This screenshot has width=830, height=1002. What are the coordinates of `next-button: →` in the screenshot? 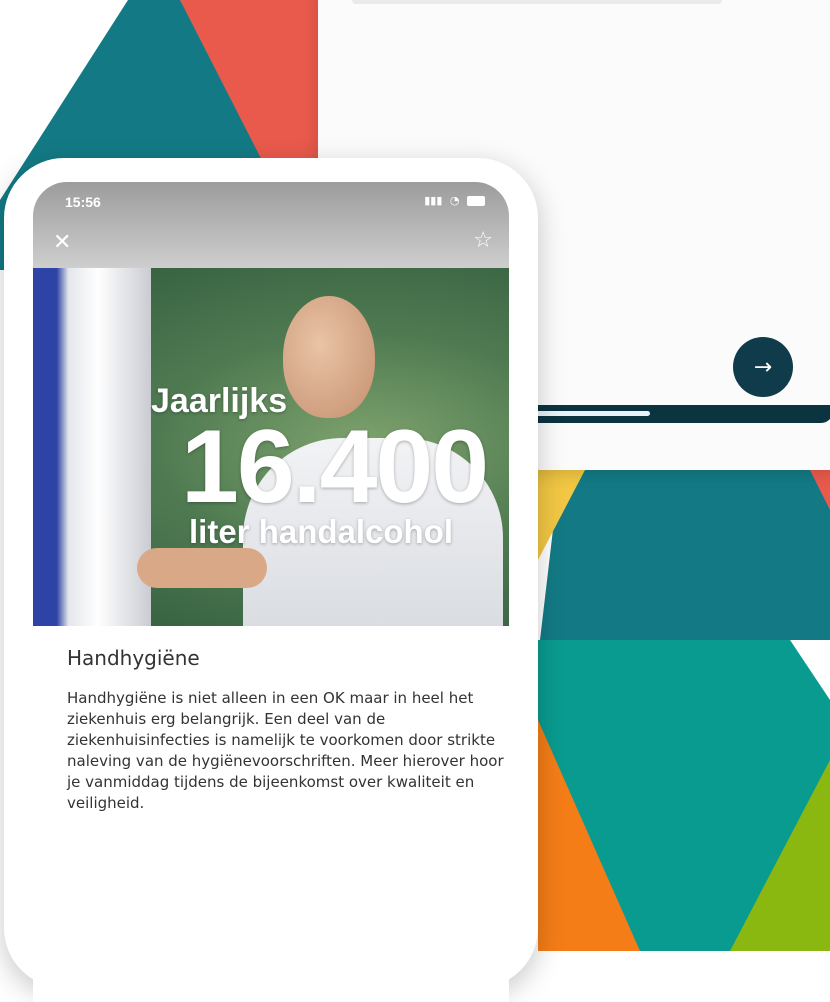 It's located at (763, 367).